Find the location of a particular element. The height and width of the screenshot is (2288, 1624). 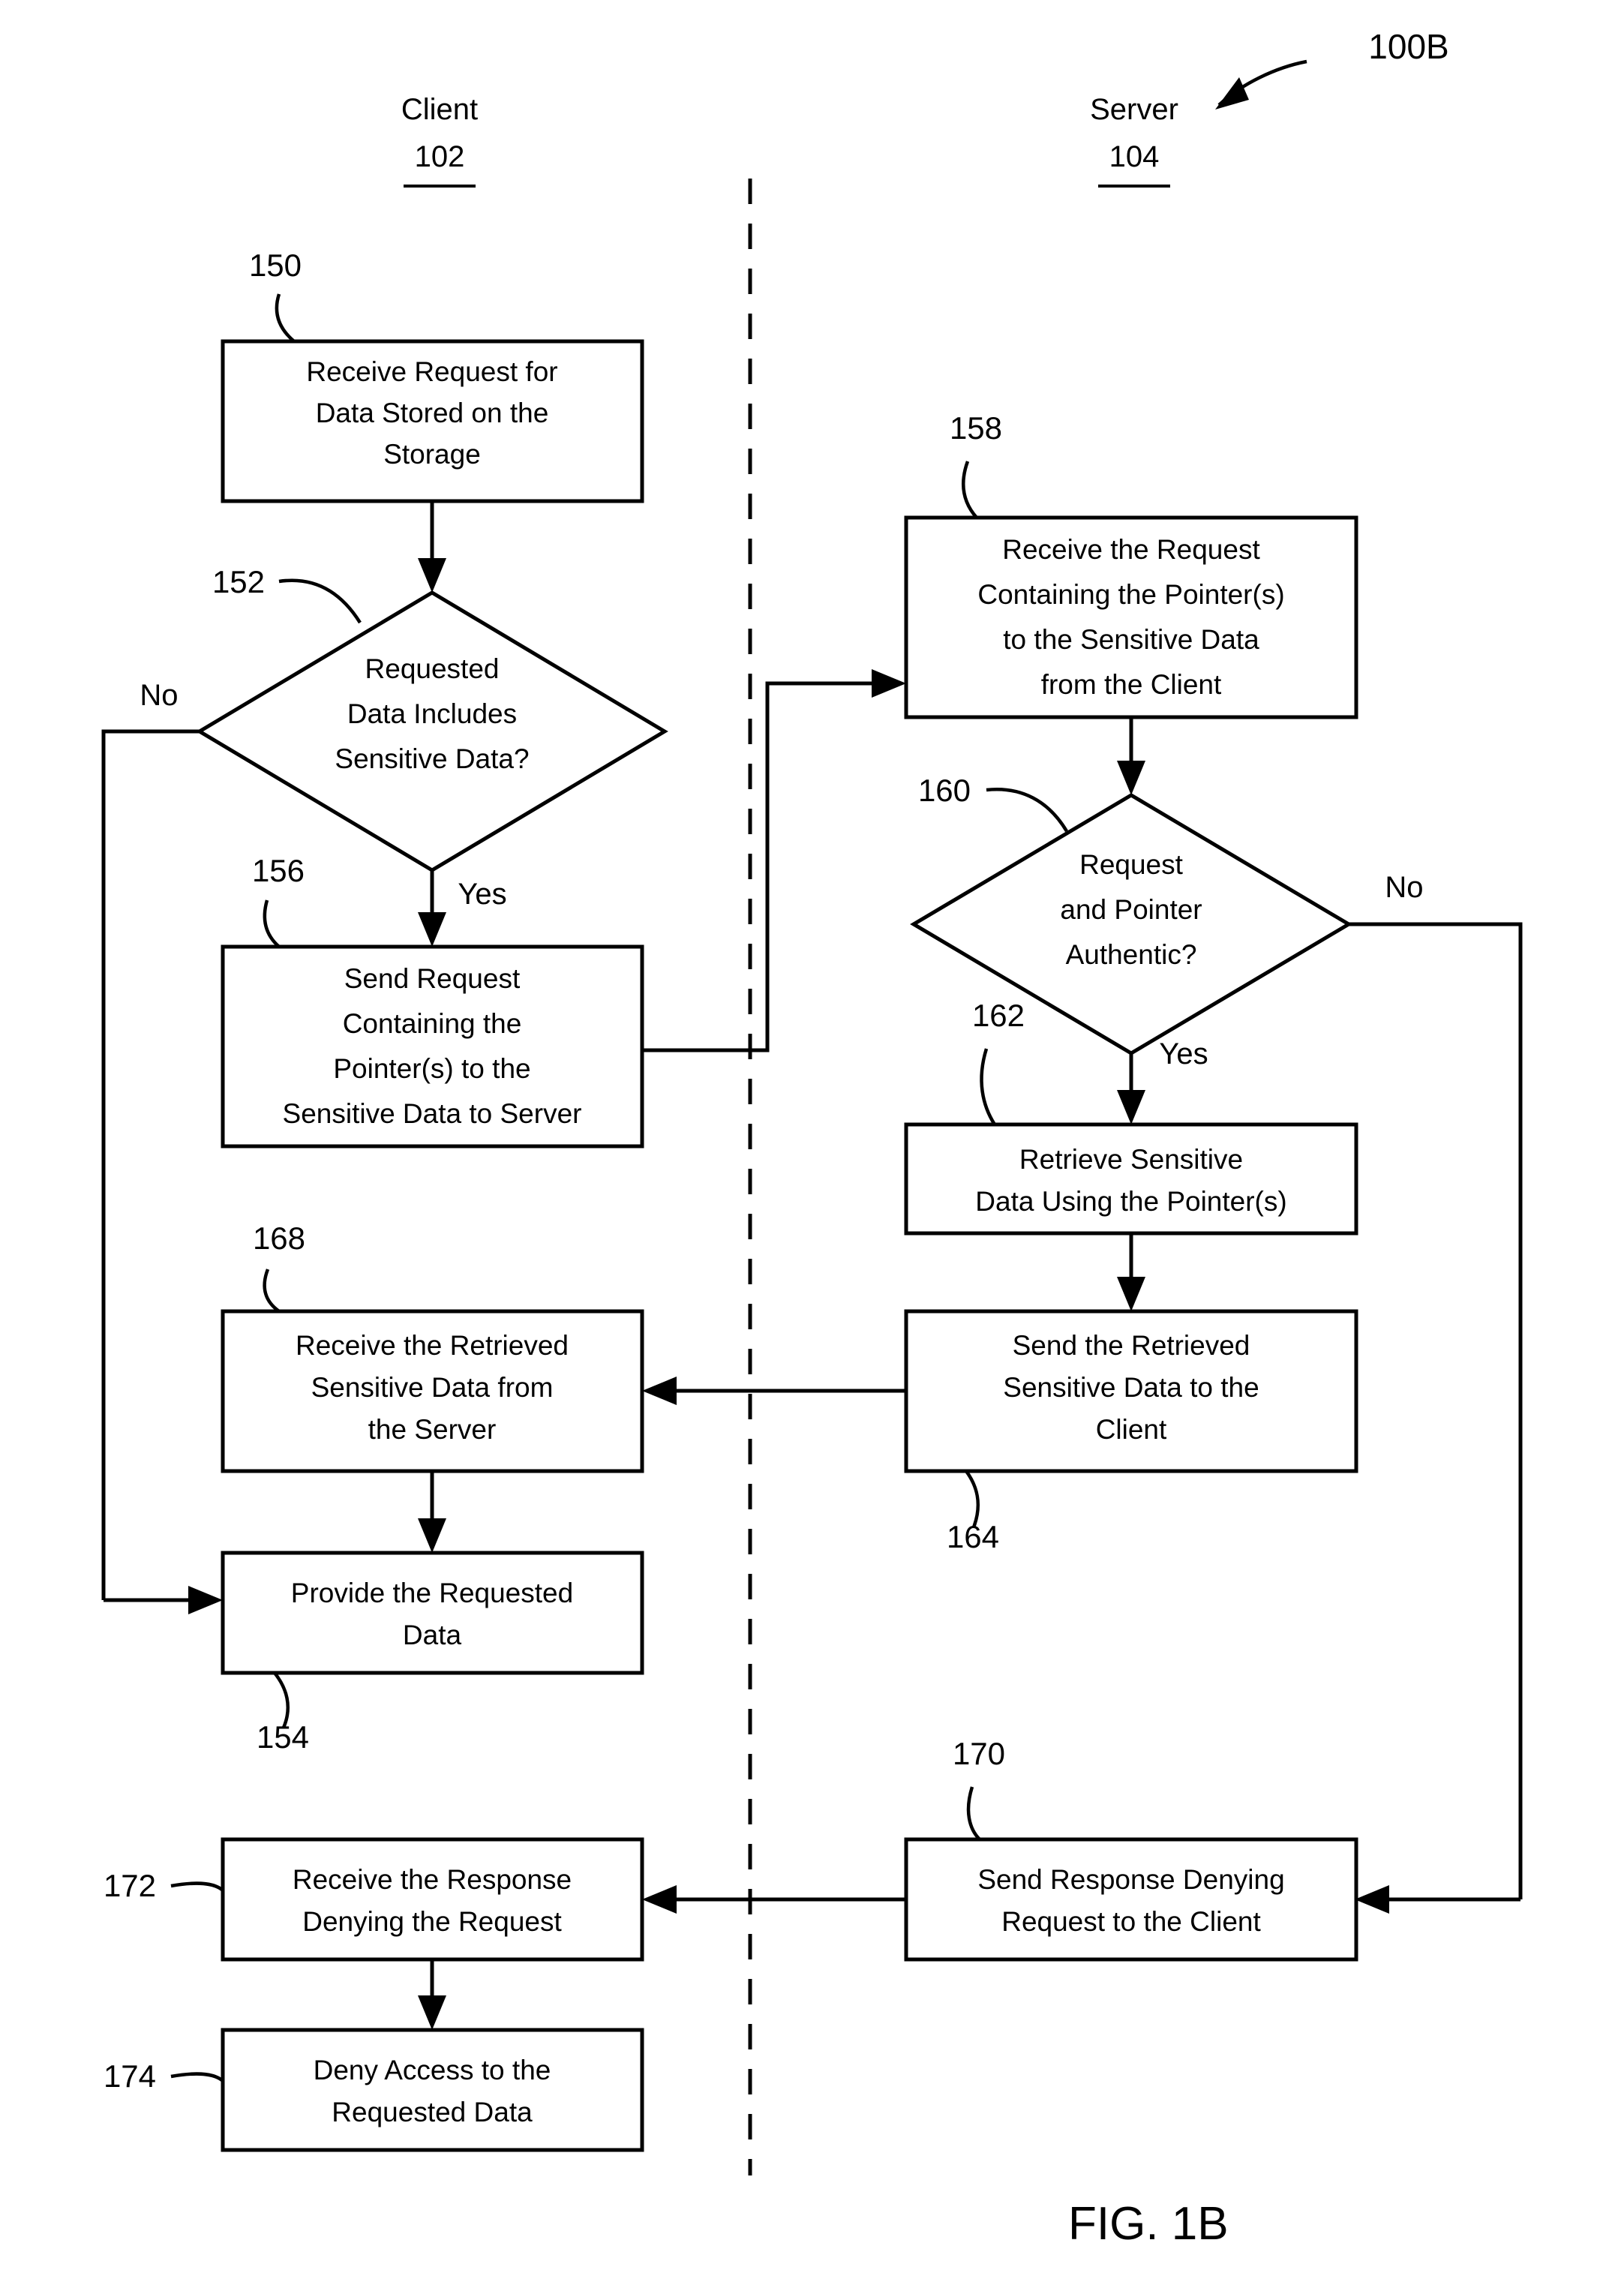

ref-callout-154: 154 is located at coordinates (283, 1713).